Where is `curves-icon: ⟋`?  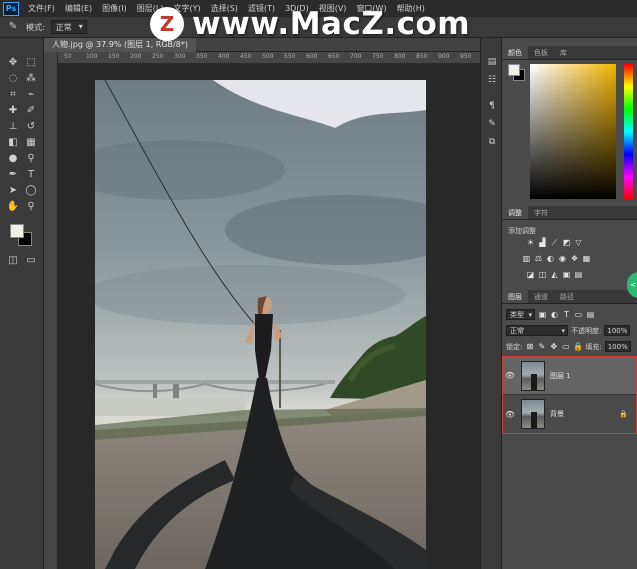
curves-icon: ⟋ is located at coordinates (554, 242).